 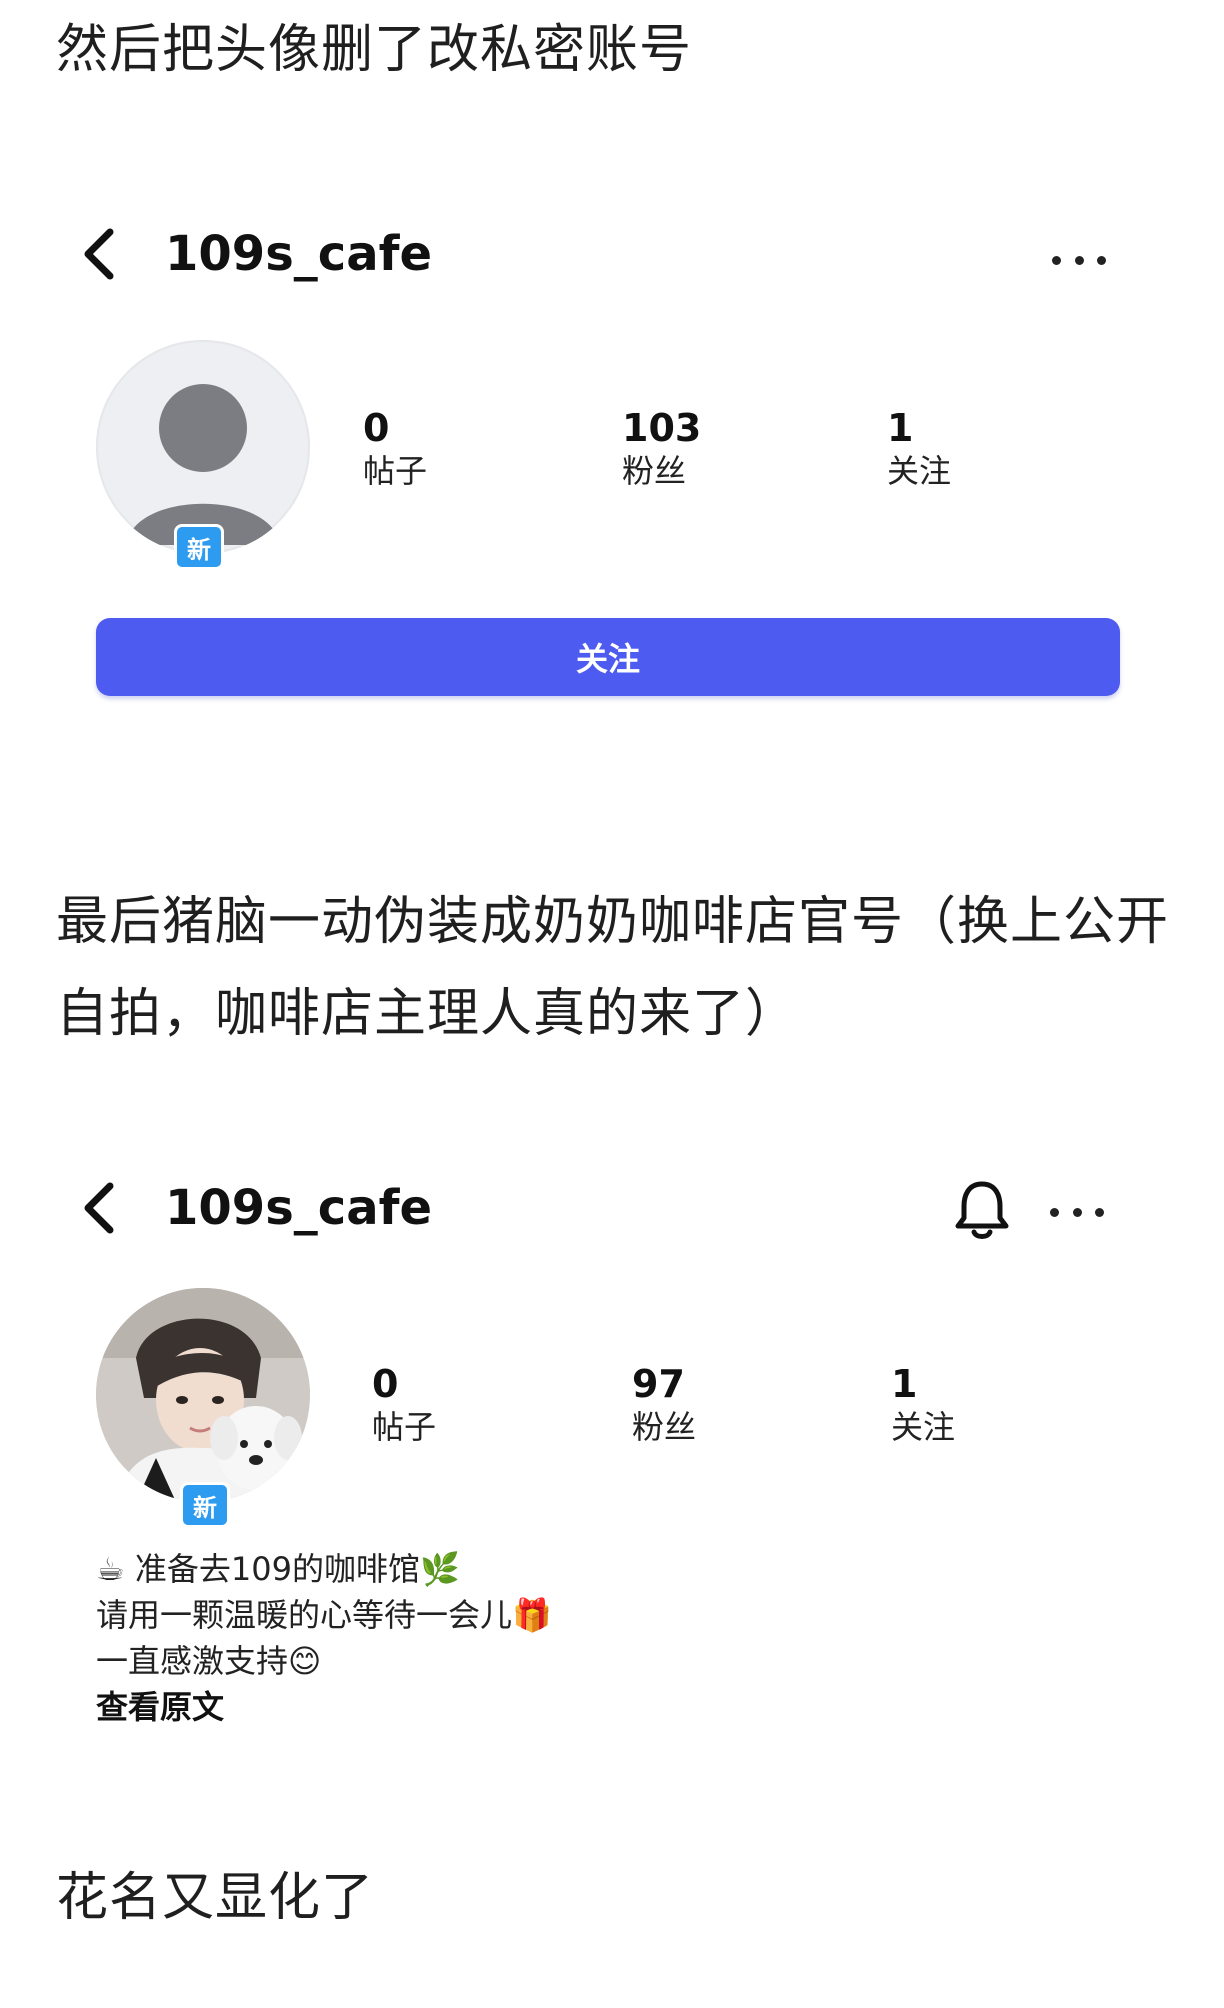 I want to click on caption-second: 最后猪脑一动伪装成奶奶咖啡店官号（换上公开自拍，咖啡店主理人真的来了）, so click(x=613, y=968).